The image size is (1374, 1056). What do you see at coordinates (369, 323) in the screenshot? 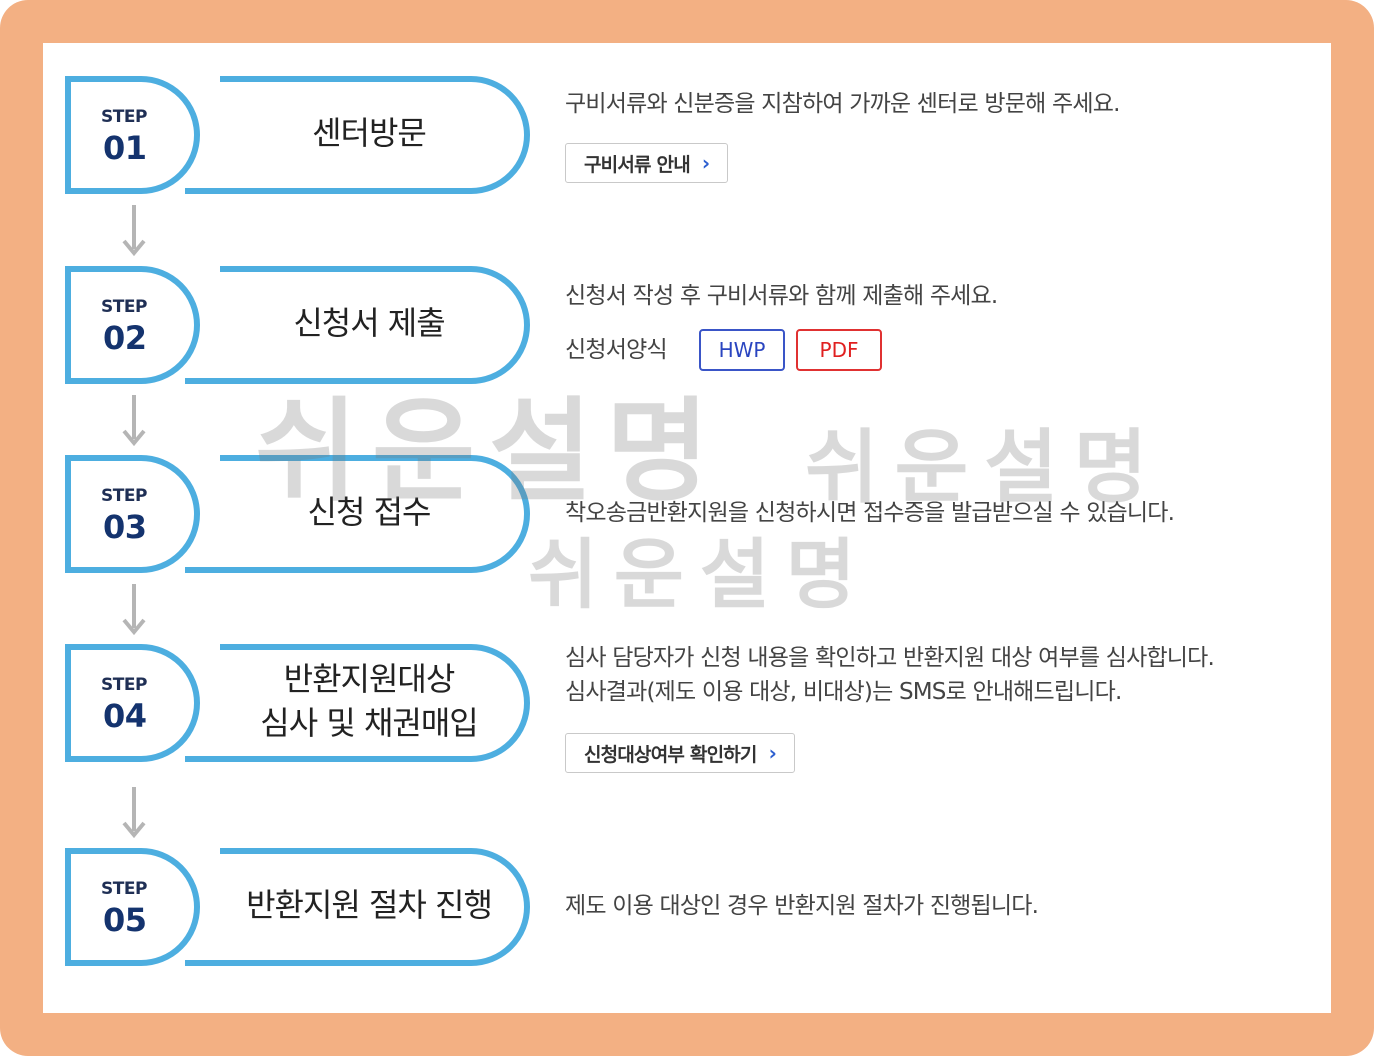
I see `step-title: 신청서 제출` at bounding box center [369, 323].